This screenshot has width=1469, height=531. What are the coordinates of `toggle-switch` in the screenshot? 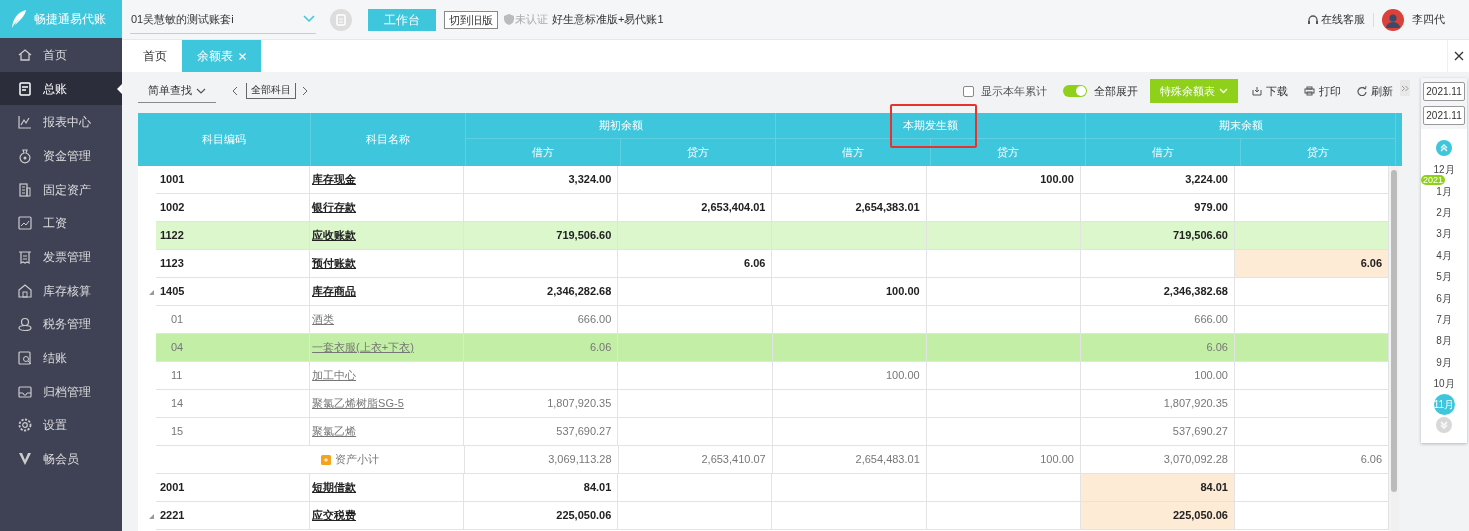 It's located at (1075, 91).